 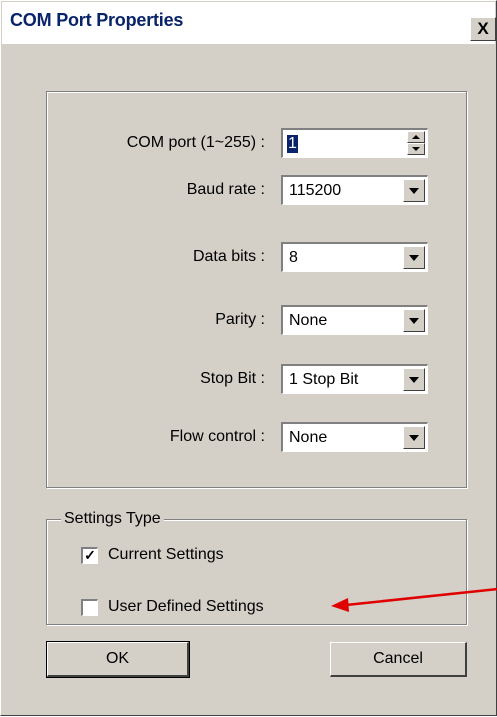 I want to click on red-arrow-annotation, so click(x=414, y=599).